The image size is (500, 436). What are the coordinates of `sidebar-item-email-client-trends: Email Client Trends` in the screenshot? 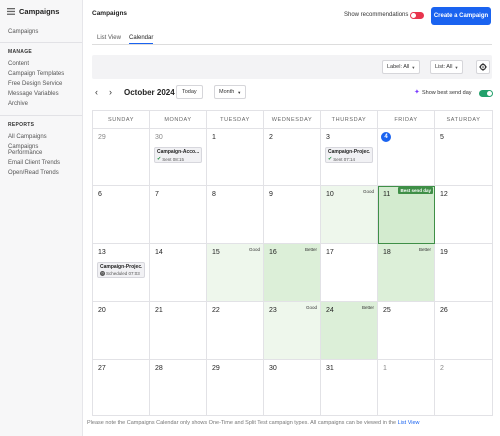 It's located at (41, 163).